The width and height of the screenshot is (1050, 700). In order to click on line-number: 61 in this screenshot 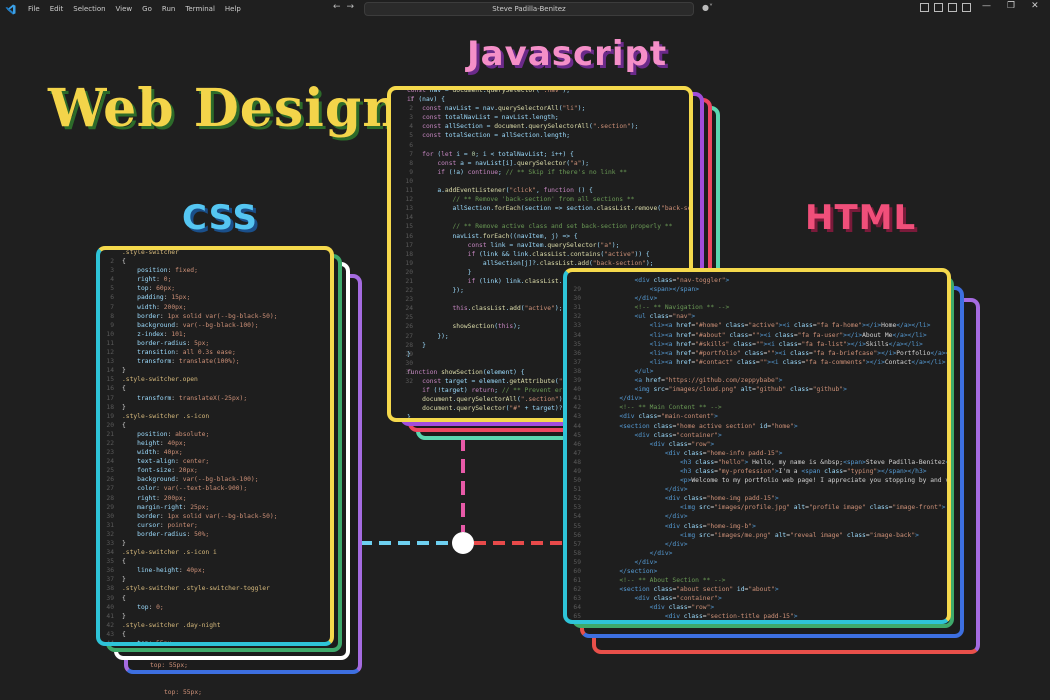, I will do `click(577, 581)`.